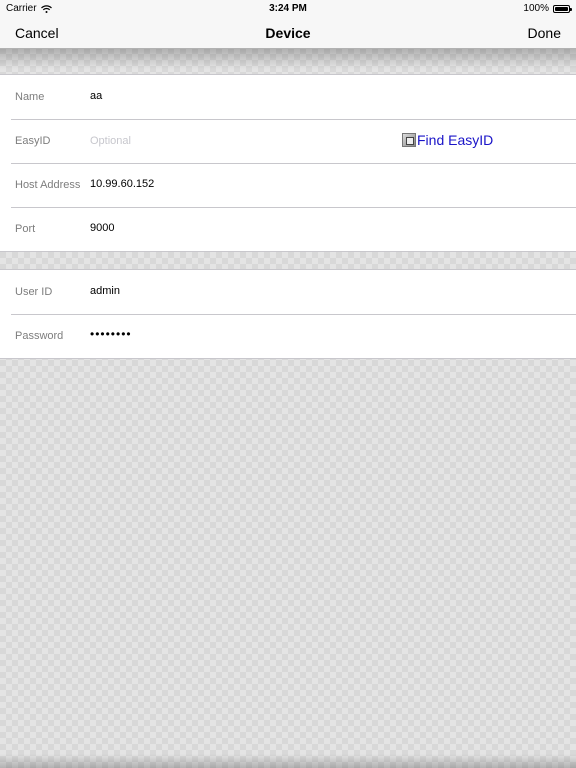  What do you see at coordinates (409, 140) in the screenshot?
I see `find-easyid-icon` at bounding box center [409, 140].